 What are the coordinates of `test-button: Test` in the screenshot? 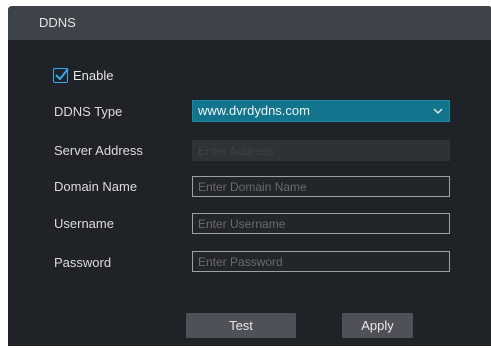 It's located at (241, 325).